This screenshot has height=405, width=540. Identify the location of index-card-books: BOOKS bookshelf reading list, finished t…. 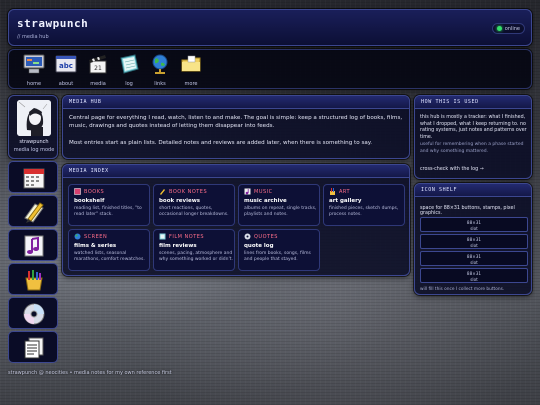
(109, 205).